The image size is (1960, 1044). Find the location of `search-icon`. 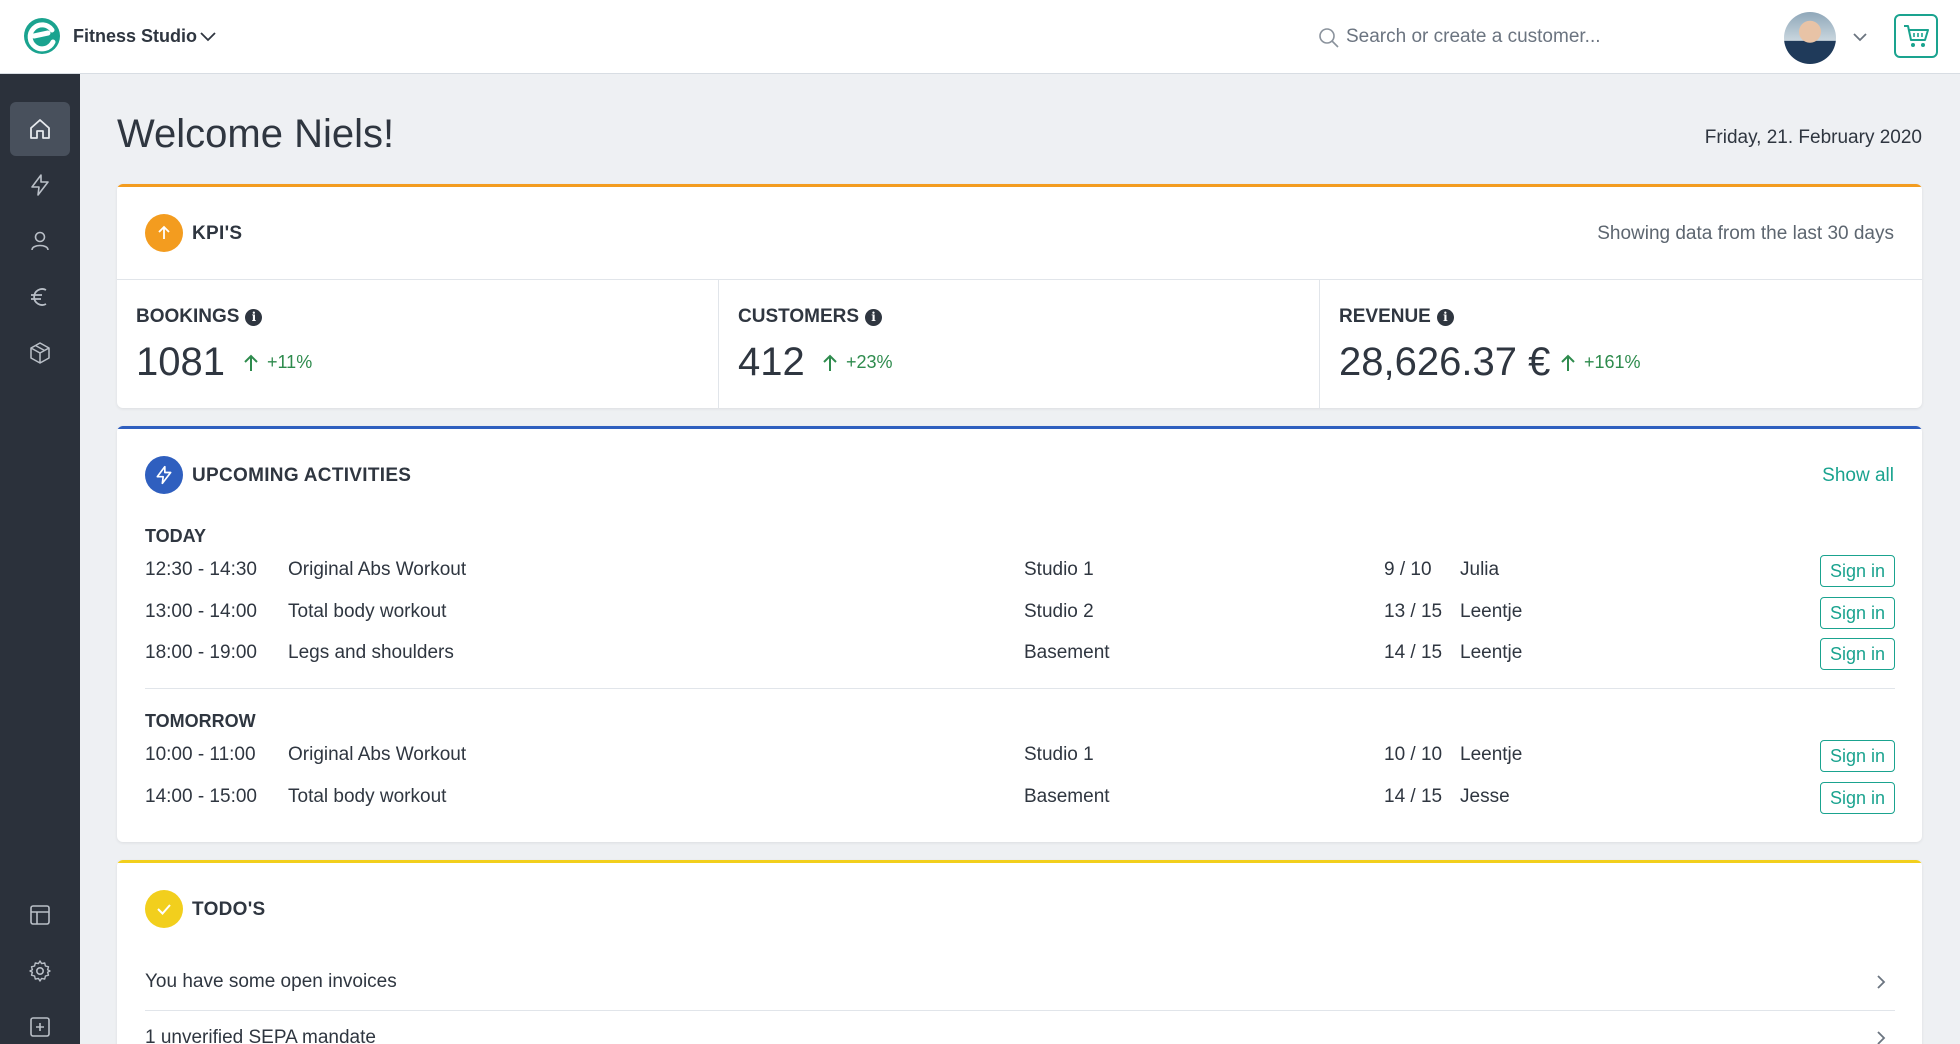

search-icon is located at coordinates (1329, 38).